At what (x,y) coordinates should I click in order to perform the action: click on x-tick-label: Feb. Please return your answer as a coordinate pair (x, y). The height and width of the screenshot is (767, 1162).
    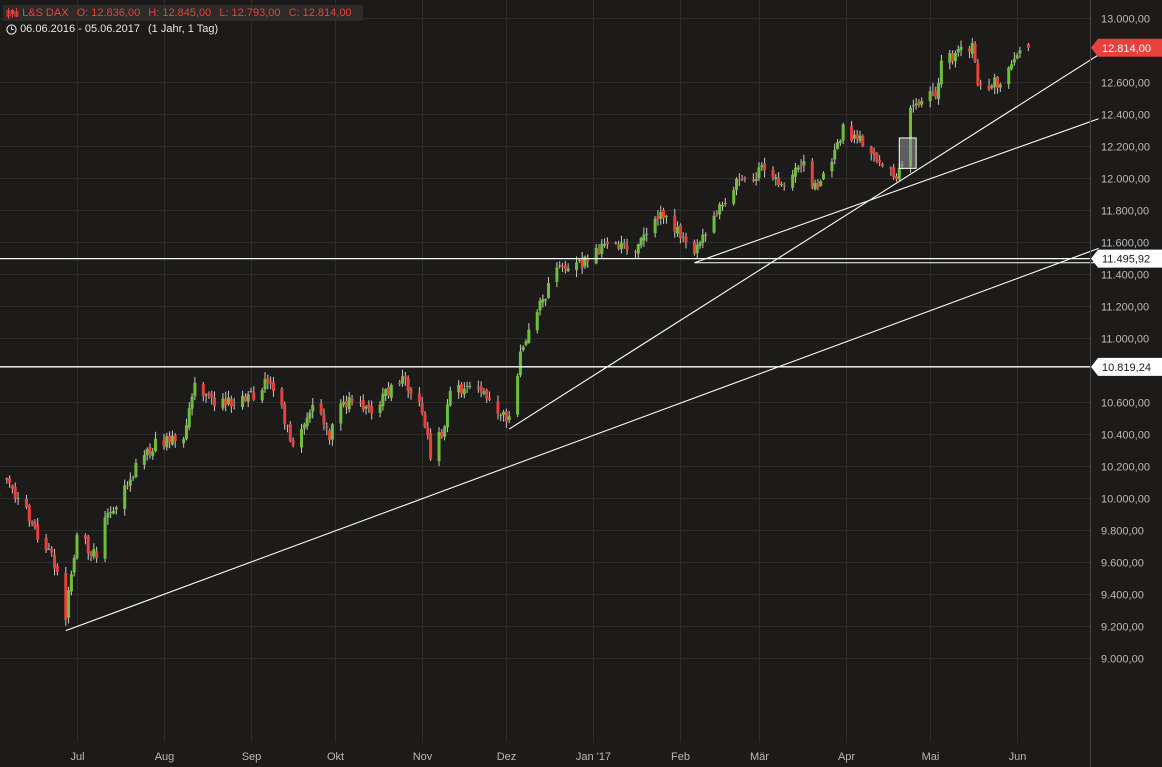
    Looking at the image, I should click on (680, 757).